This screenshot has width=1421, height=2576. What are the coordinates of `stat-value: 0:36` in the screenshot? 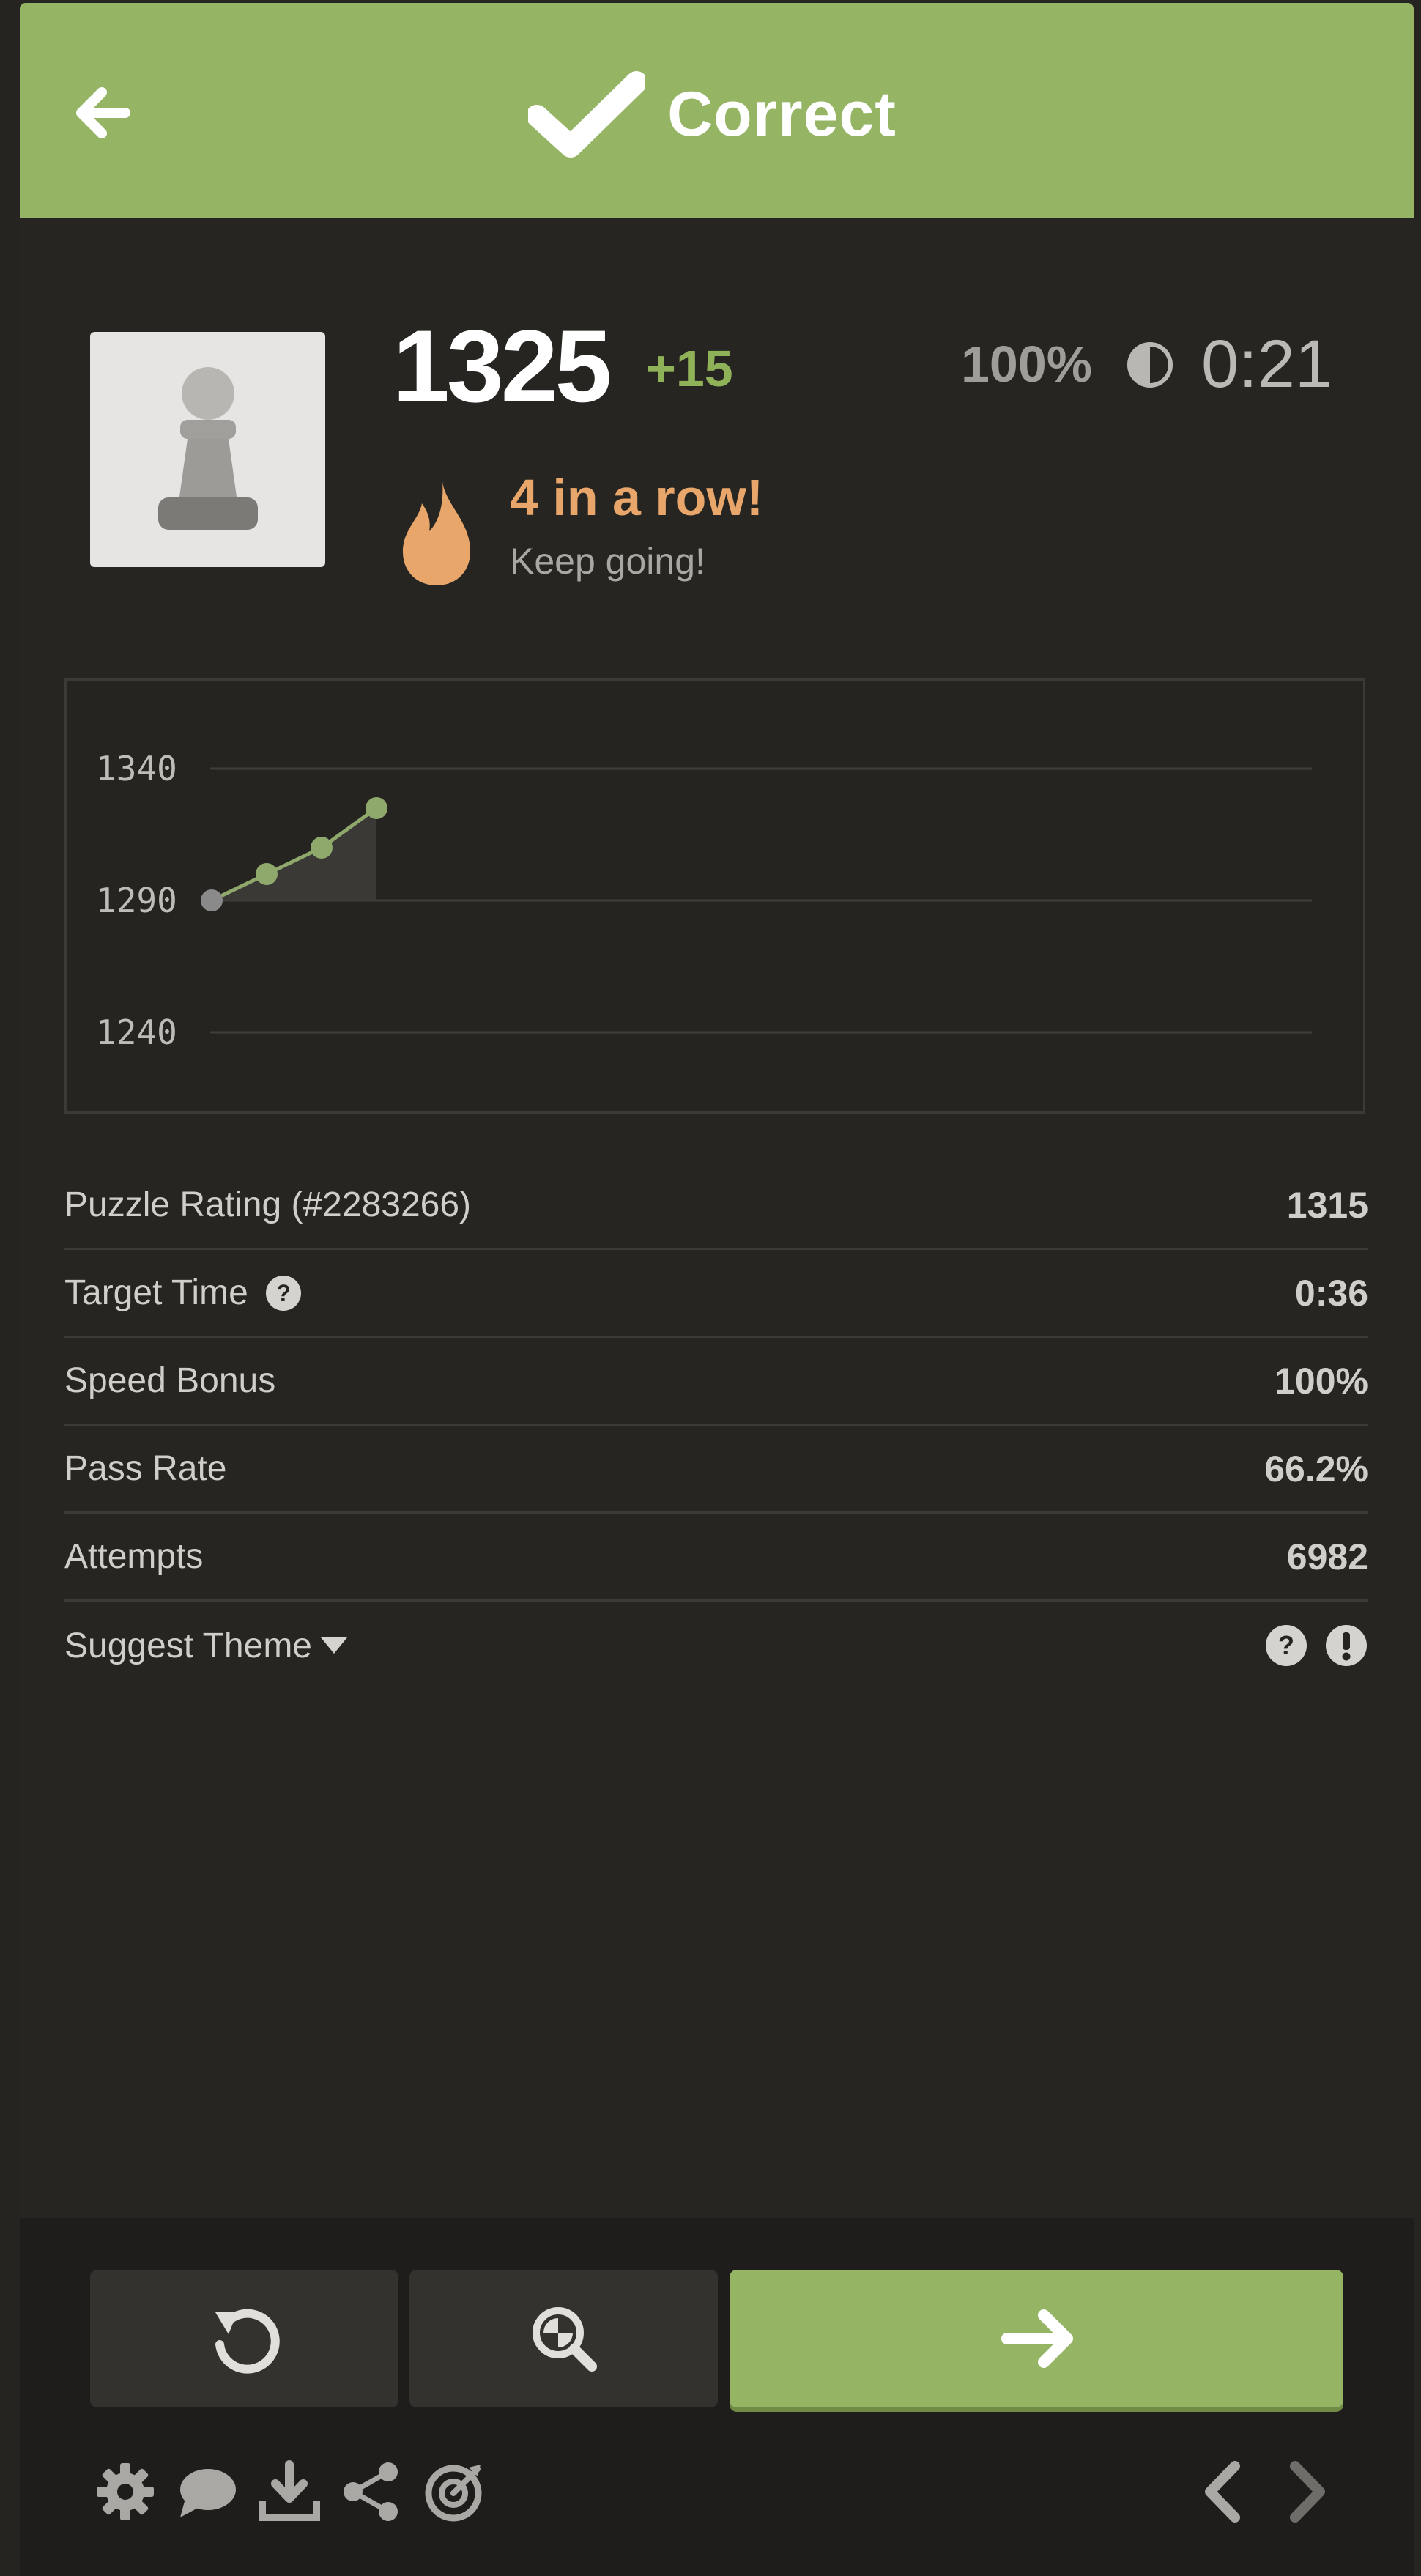 It's located at (1331, 1293).